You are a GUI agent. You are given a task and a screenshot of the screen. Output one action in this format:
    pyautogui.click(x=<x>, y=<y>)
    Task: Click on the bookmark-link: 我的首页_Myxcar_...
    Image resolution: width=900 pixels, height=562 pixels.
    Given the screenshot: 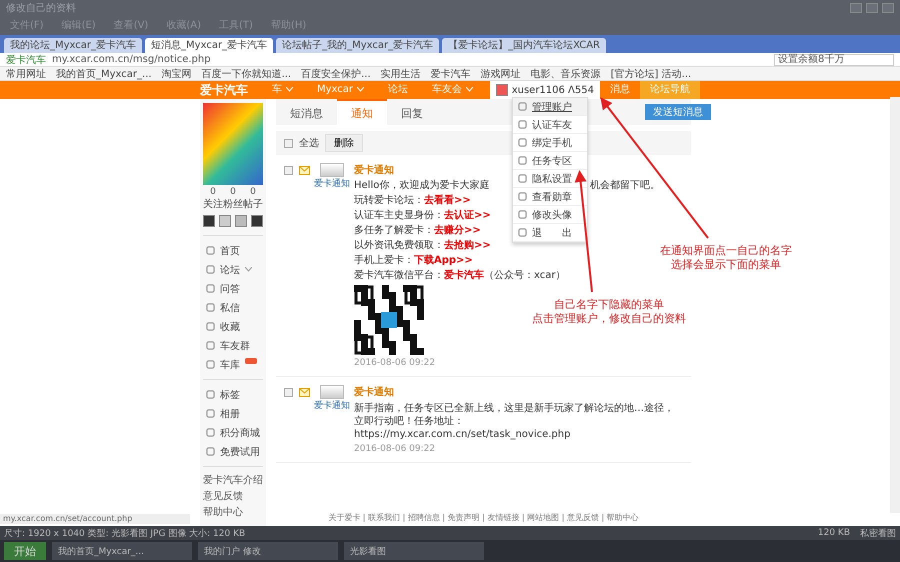 What is the action you would take?
    pyautogui.click(x=104, y=73)
    